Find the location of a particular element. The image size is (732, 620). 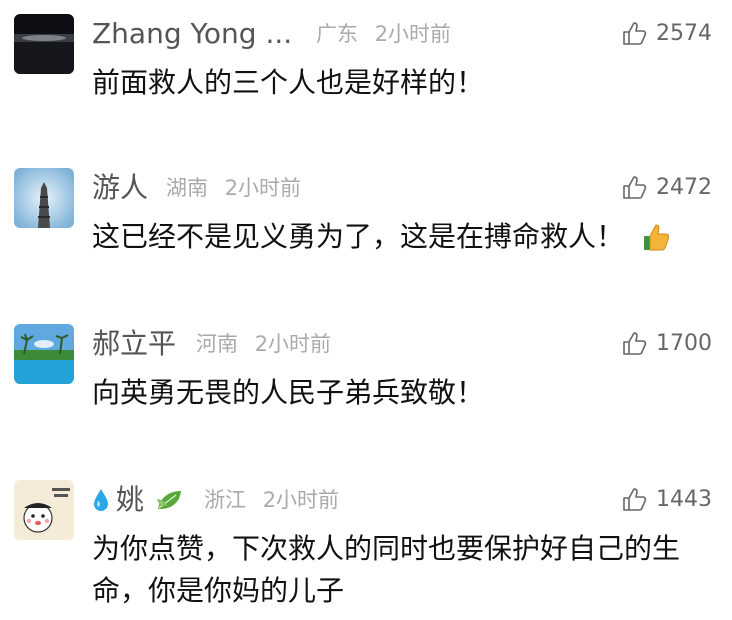

location: 河南 is located at coordinates (217, 344).